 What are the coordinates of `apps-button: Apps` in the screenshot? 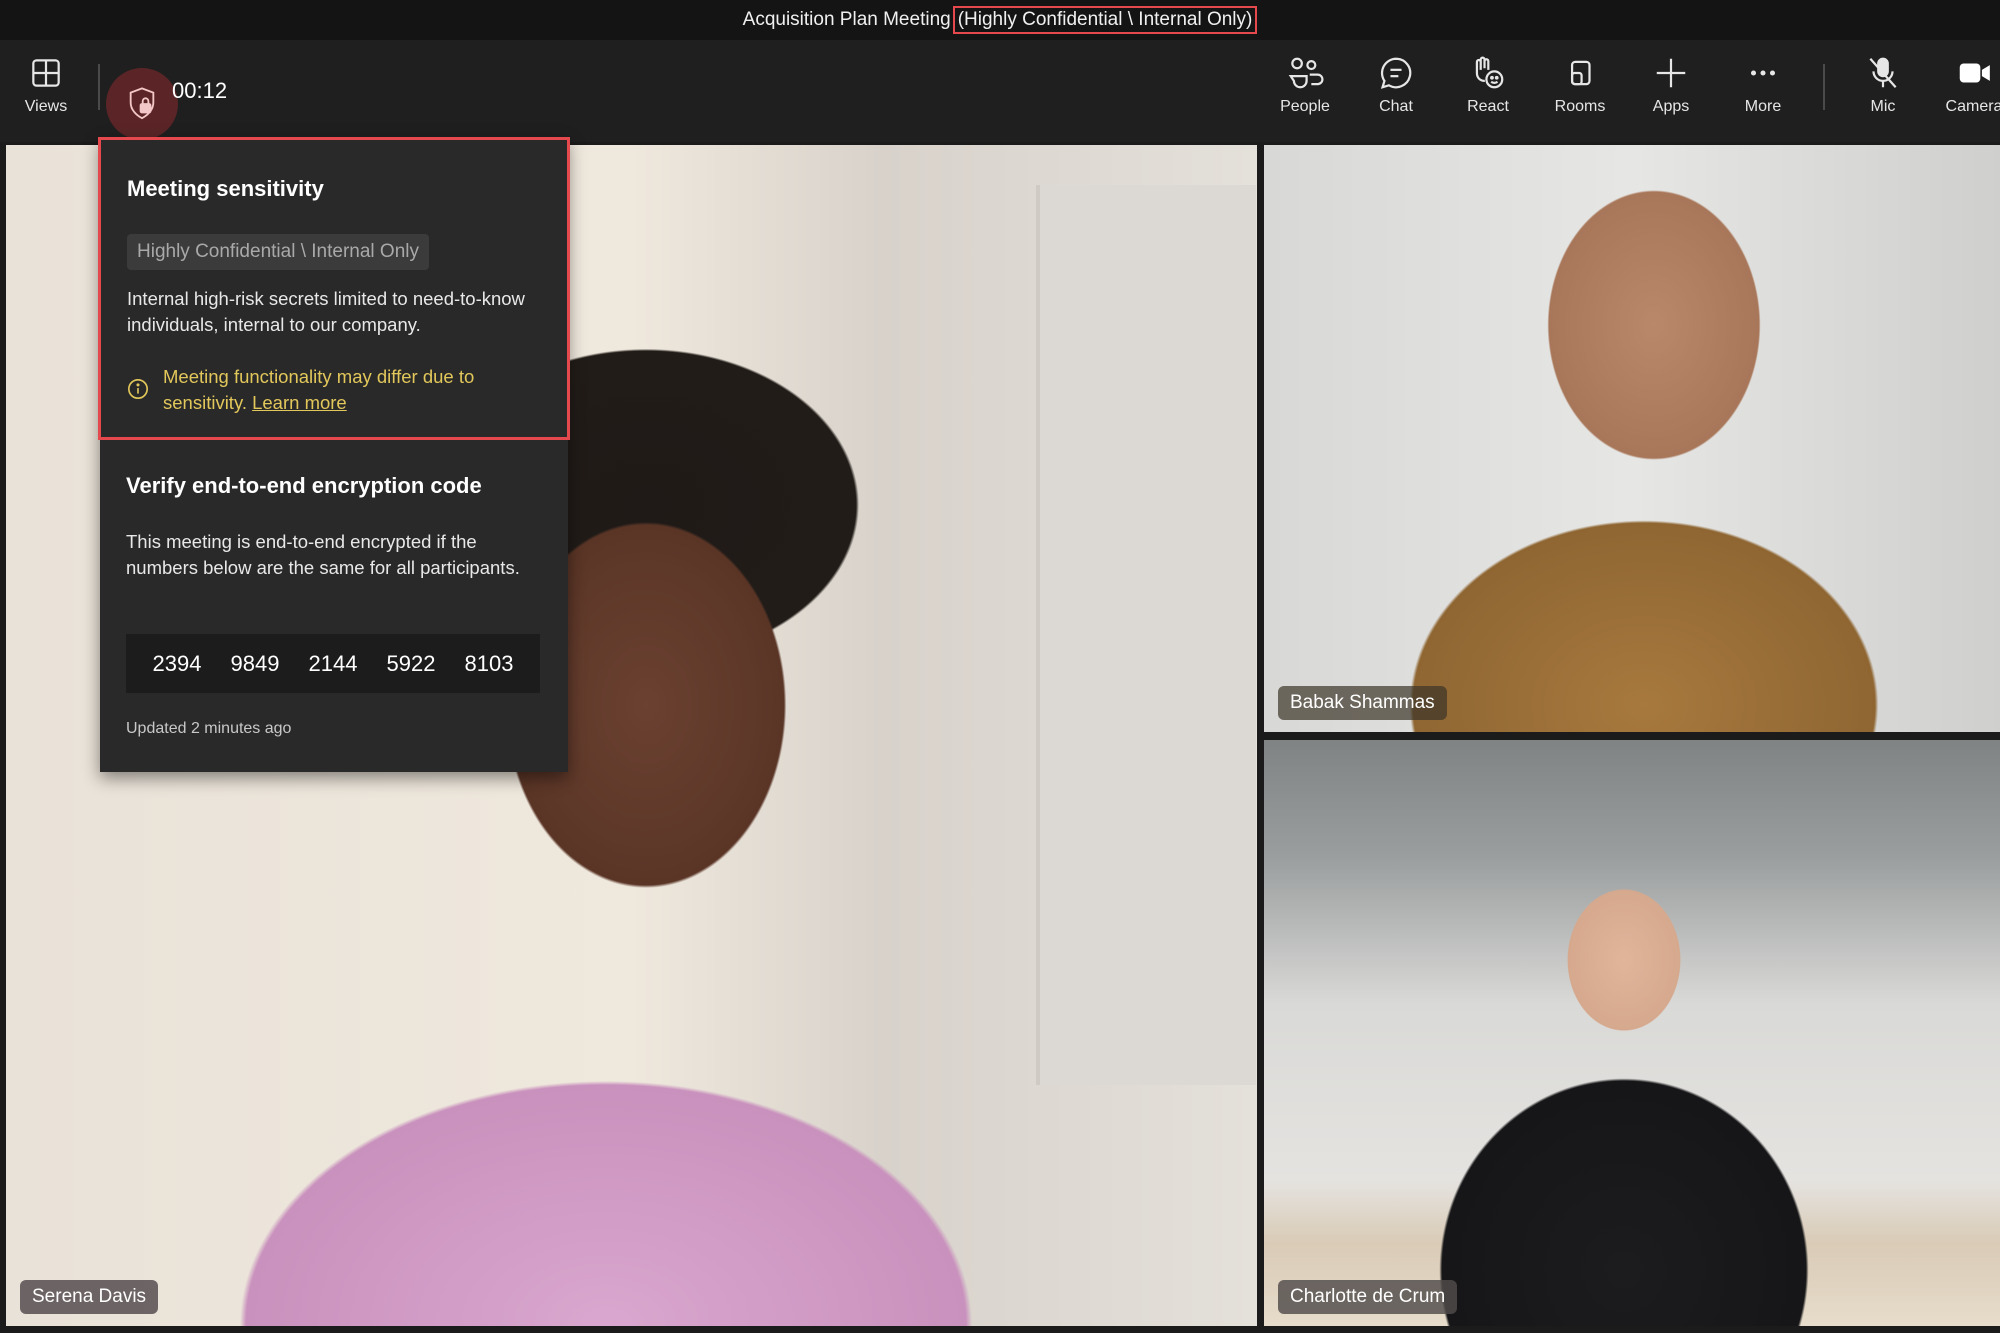 It's located at (1671, 94).